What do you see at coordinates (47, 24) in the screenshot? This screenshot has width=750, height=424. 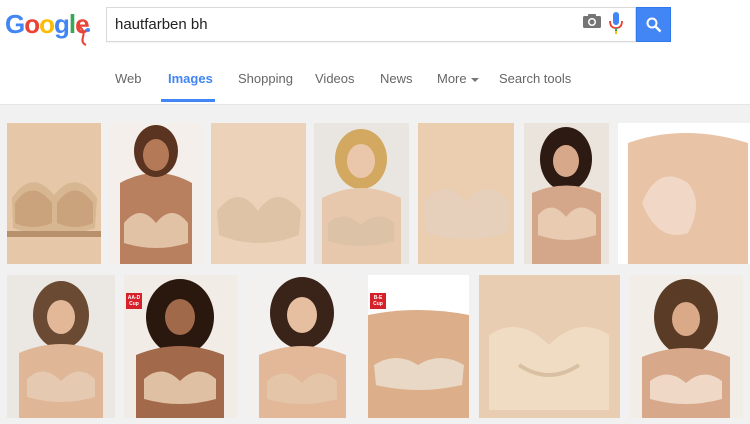 I see `logo-letter-o2: o` at bounding box center [47, 24].